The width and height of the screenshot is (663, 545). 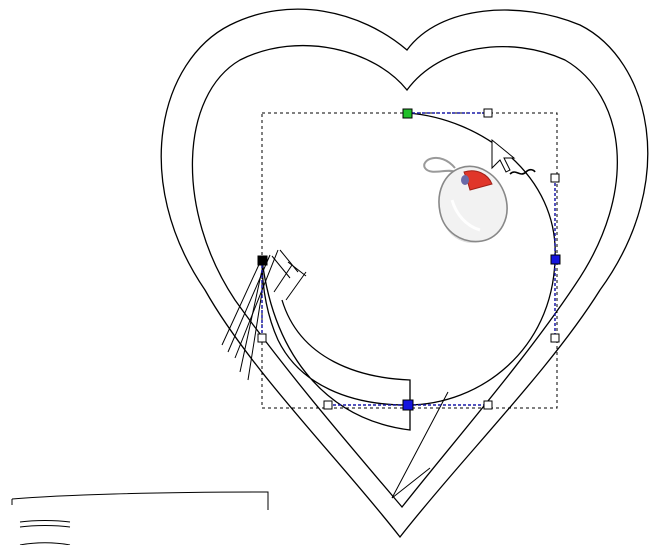 What do you see at coordinates (408, 405) in the screenshot?
I see `node-bottom` at bounding box center [408, 405].